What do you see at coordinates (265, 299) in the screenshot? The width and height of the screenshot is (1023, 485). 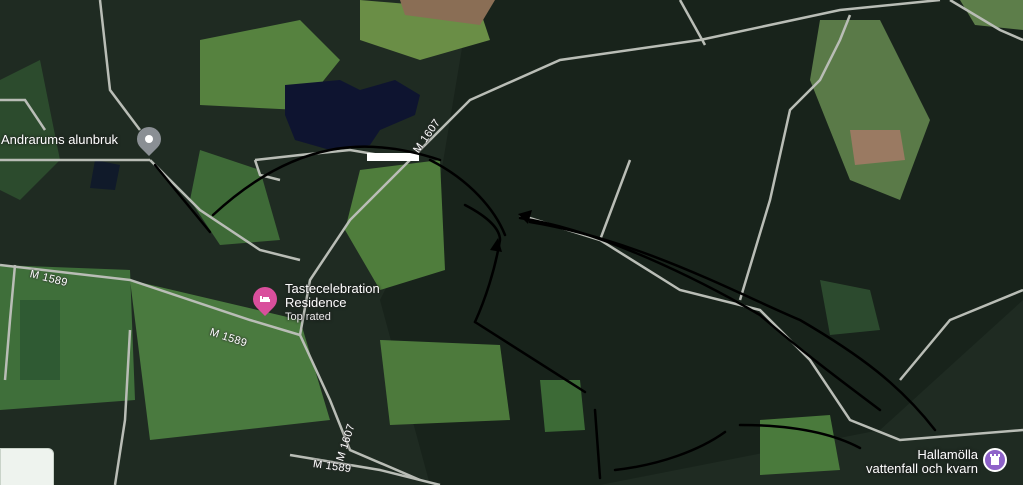 I see `bed-glyph-icon` at bounding box center [265, 299].